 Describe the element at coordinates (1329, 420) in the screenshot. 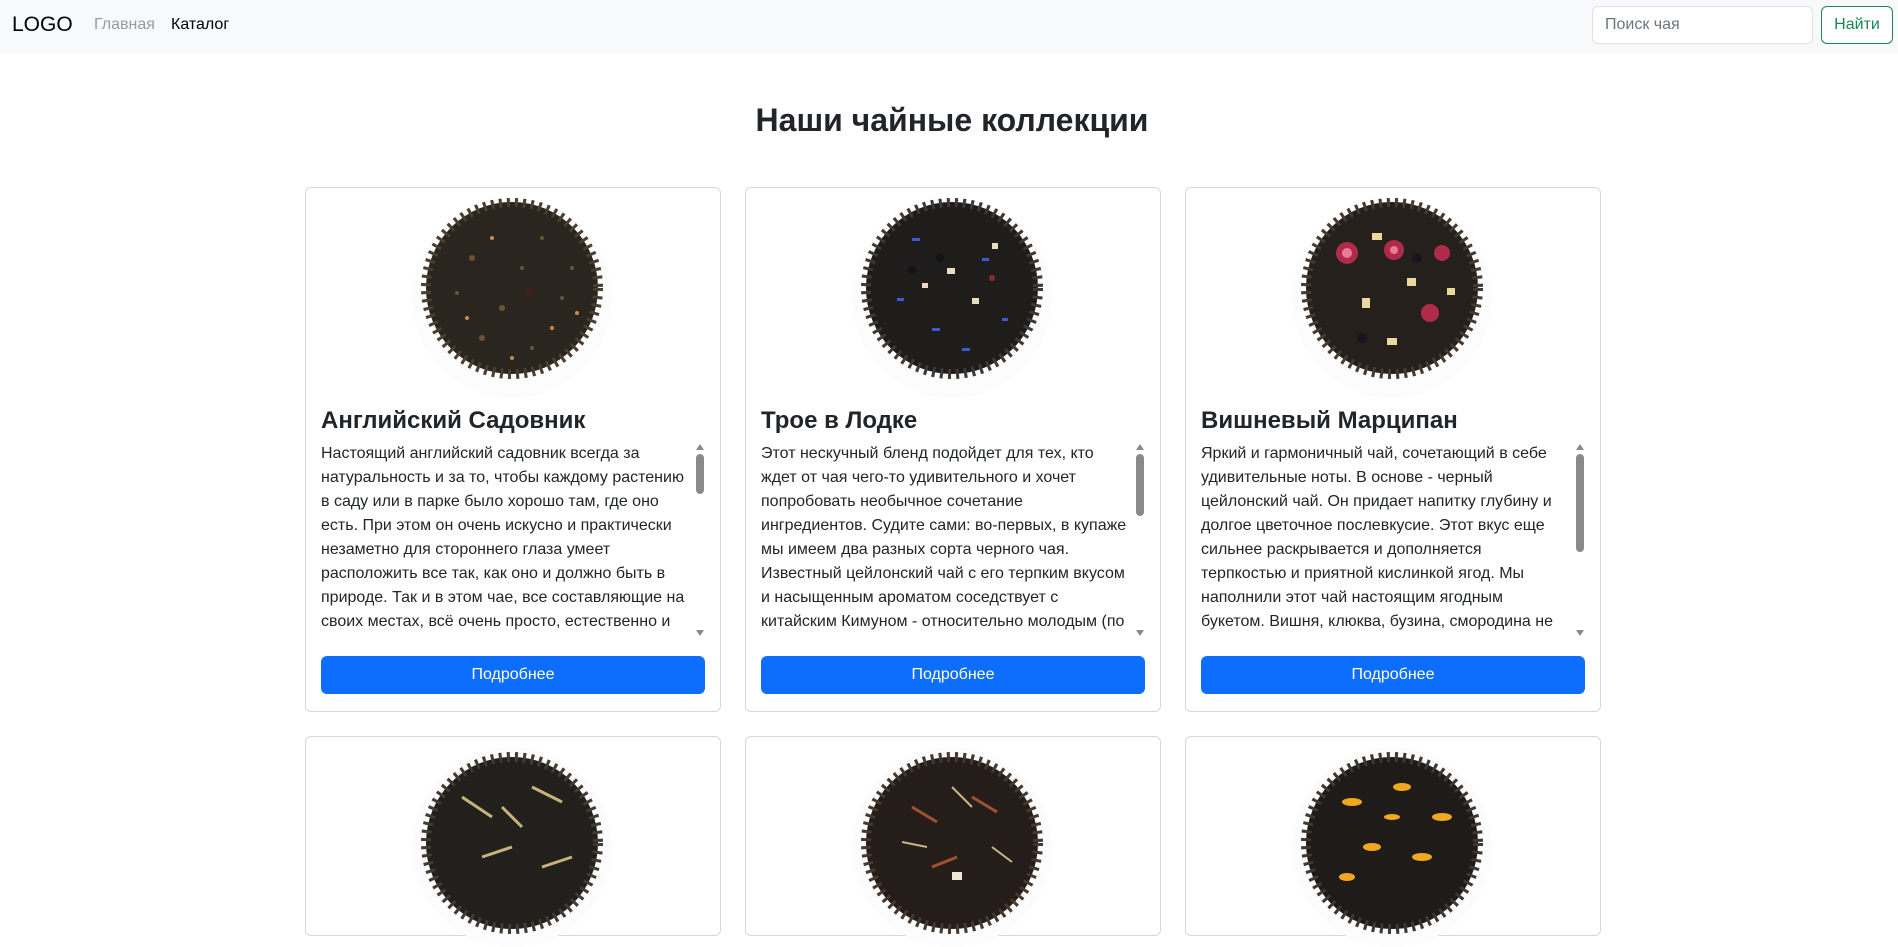

I see `card-title: Вишневый Марципан` at that location.